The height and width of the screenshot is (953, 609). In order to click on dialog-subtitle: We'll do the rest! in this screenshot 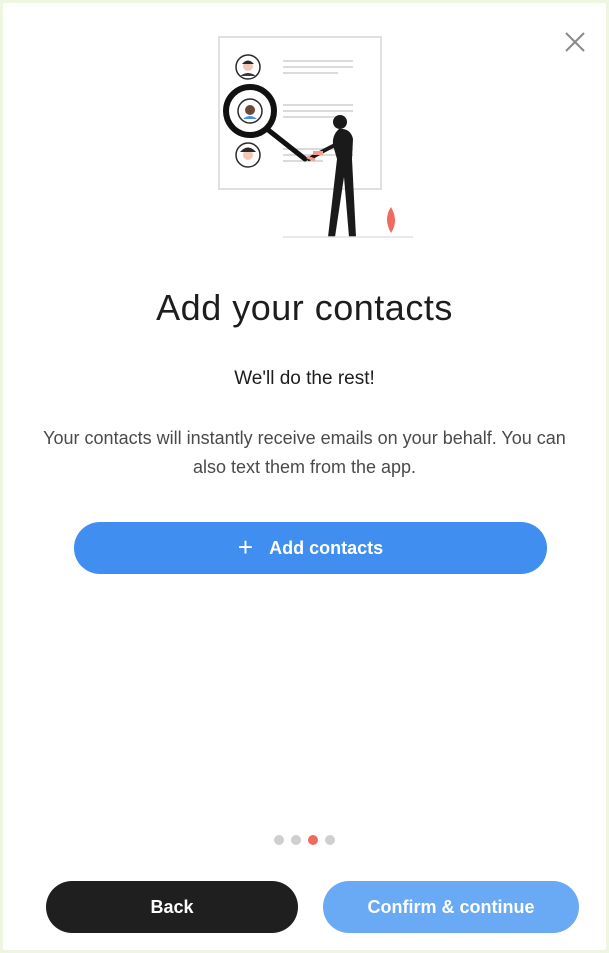, I will do `click(304, 378)`.